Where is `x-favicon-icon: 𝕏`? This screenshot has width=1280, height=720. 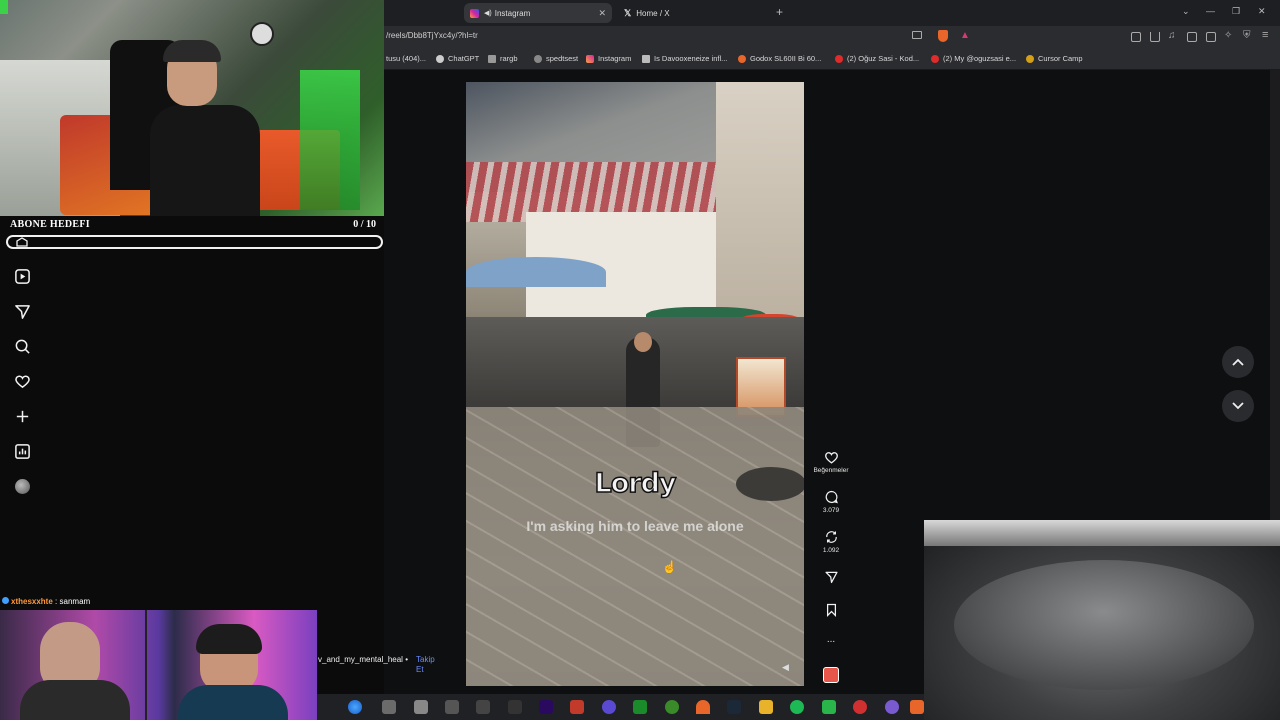
x-favicon-icon: 𝕏 is located at coordinates (628, 12).